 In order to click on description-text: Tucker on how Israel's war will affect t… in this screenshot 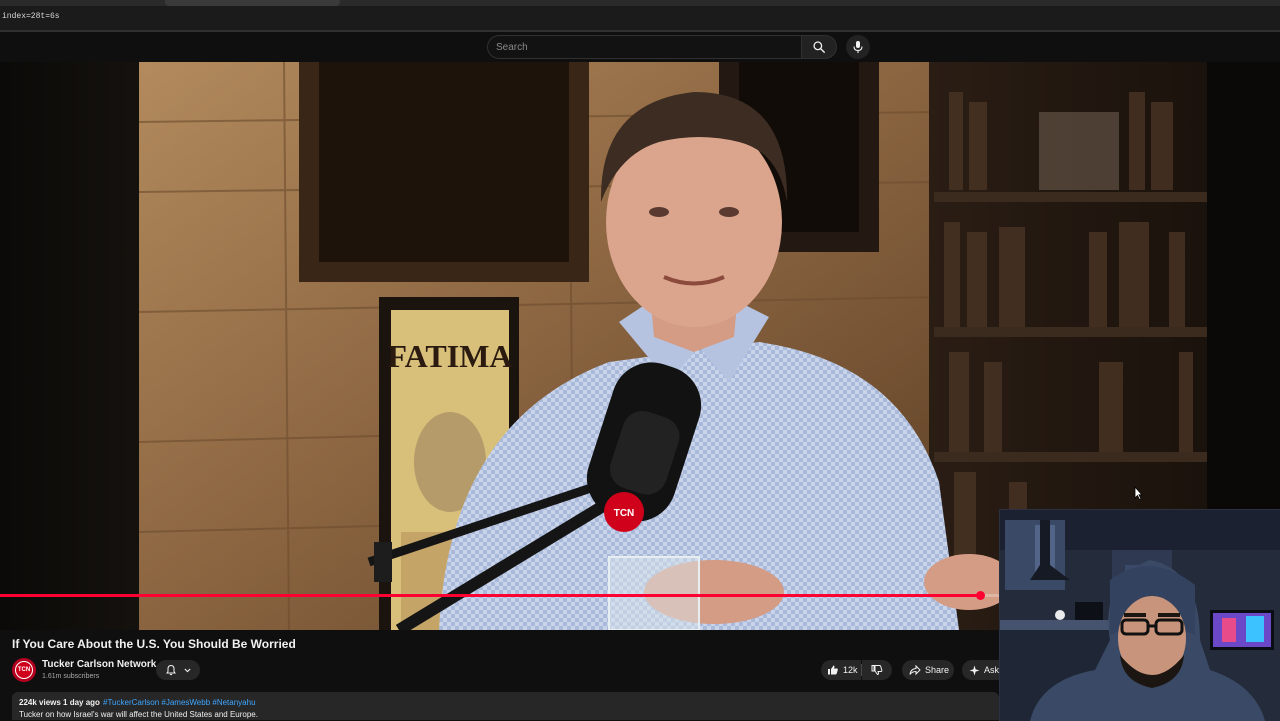, I will do `click(138, 714)`.